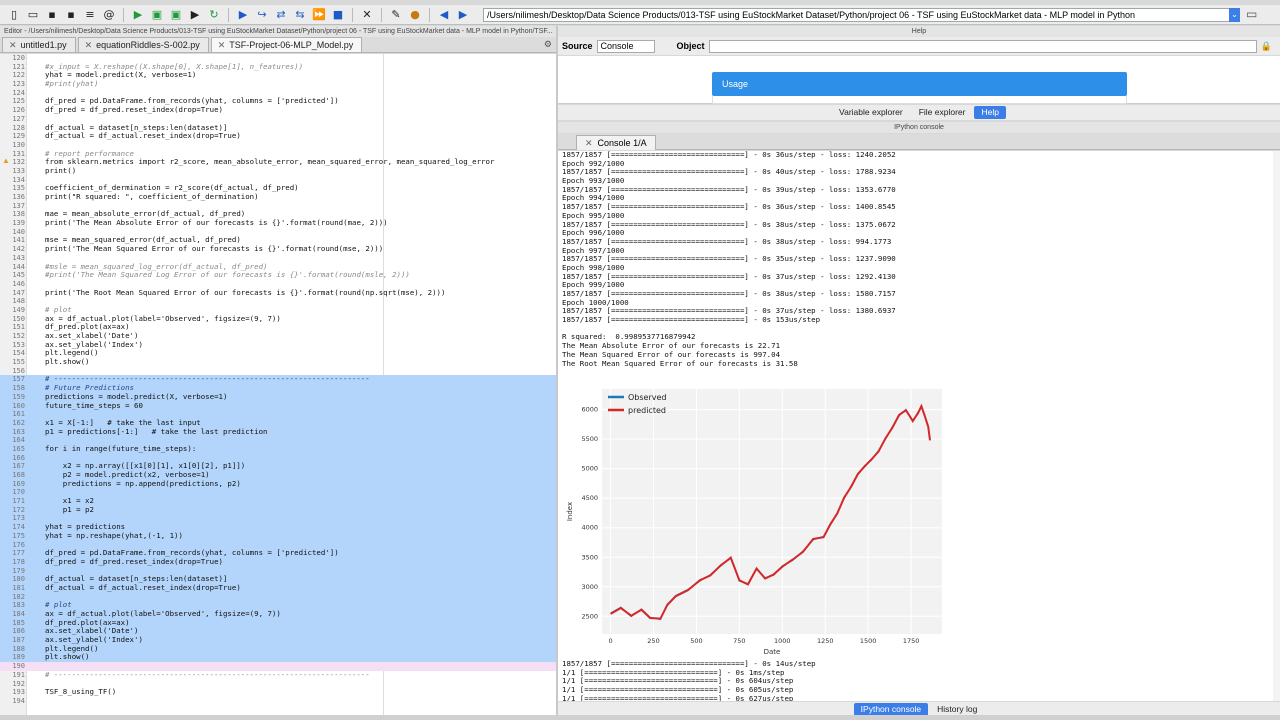  I want to click on code-line: 182, so click(278, 597).